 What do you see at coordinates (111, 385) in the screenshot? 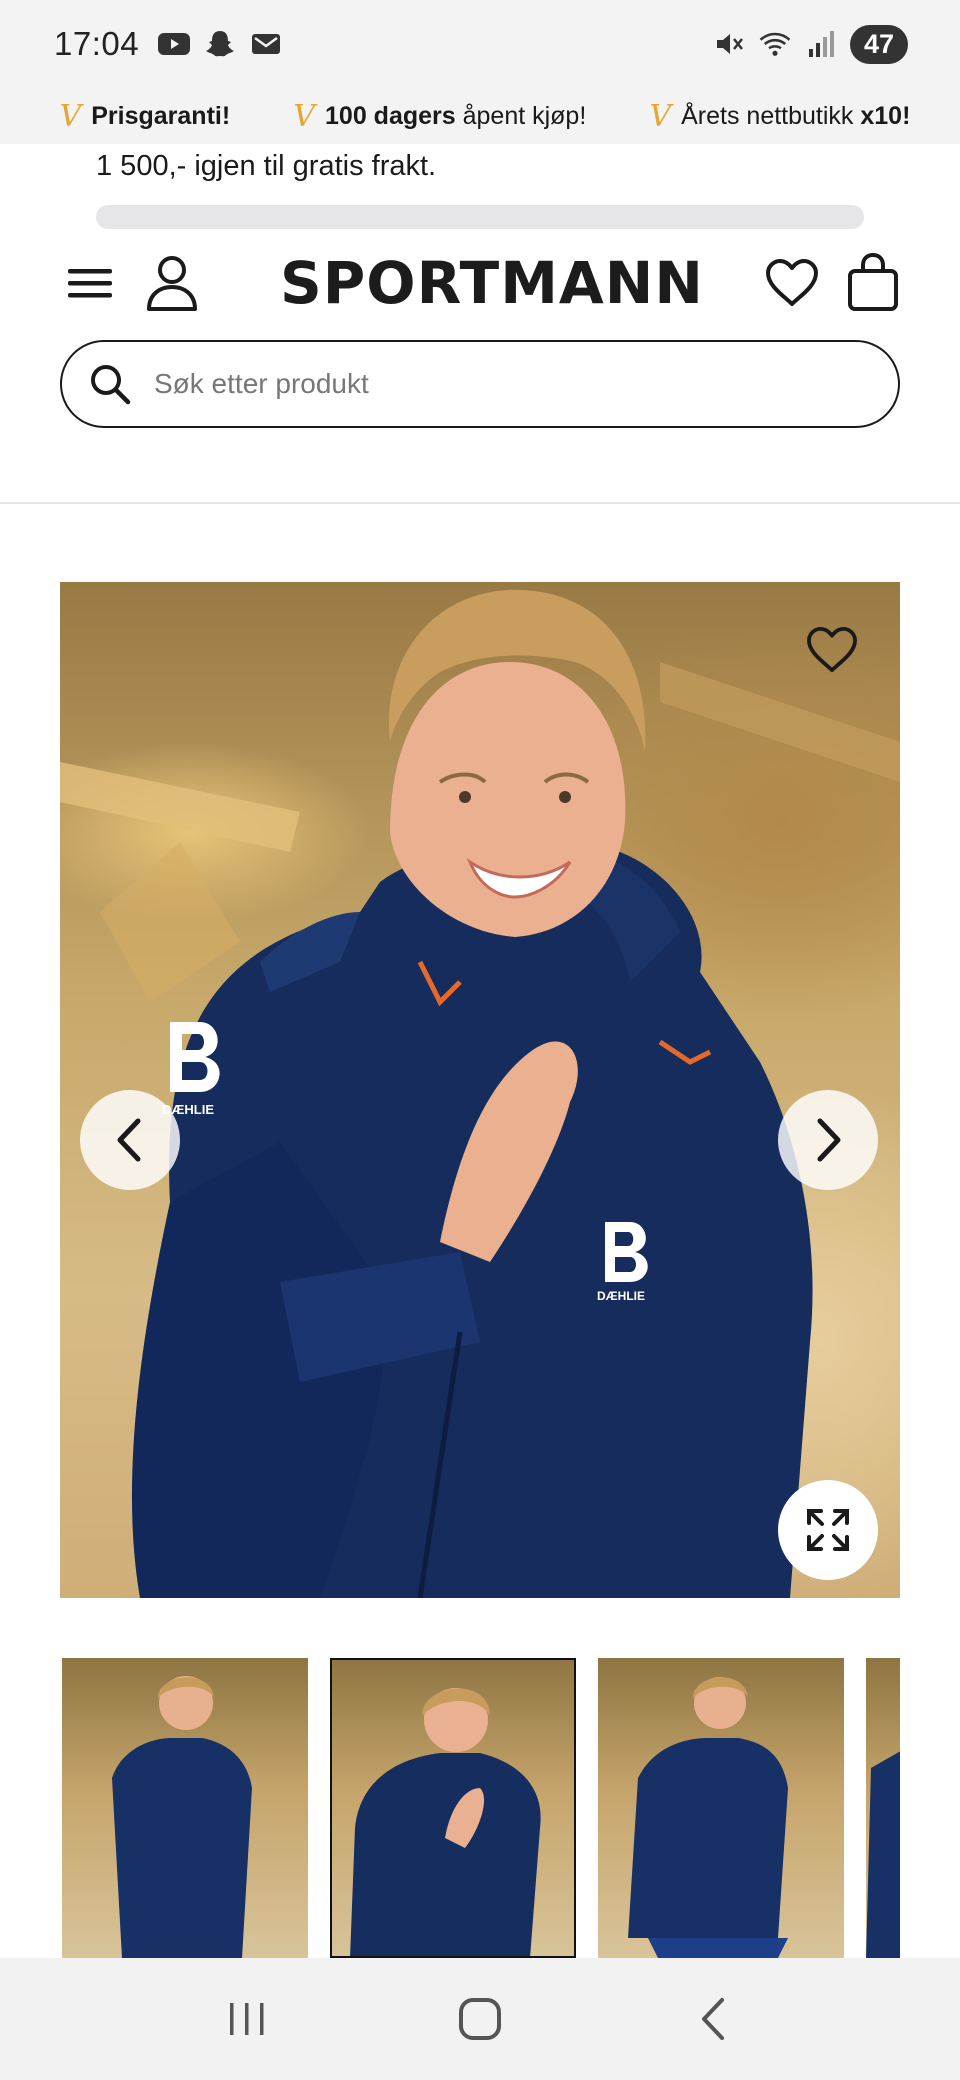
I see `search-icon` at bounding box center [111, 385].